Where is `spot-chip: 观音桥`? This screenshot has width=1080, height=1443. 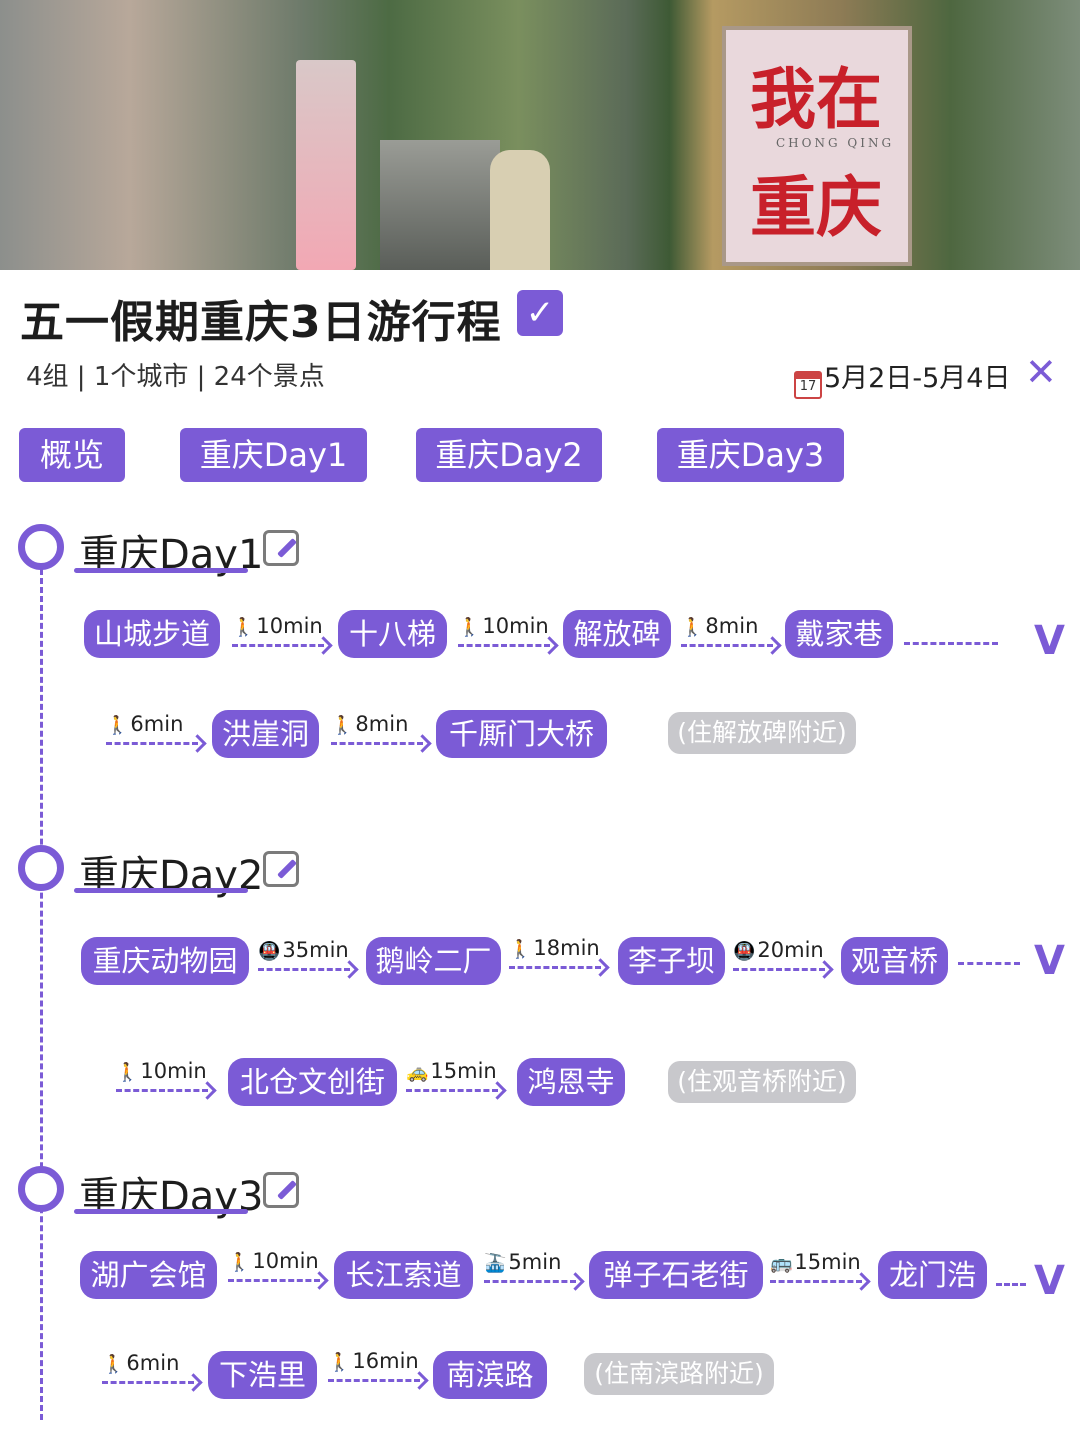
spot-chip: 观音桥 is located at coordinates (894, 961).